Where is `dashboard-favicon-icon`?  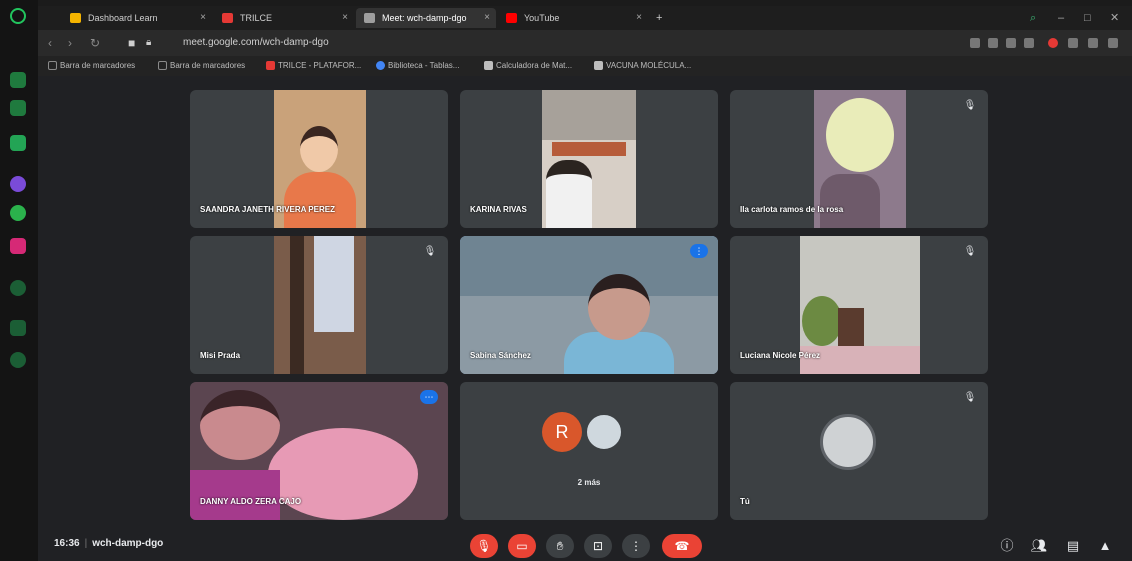 dashboard-favicon-icon is located at coordinates (75, 18).